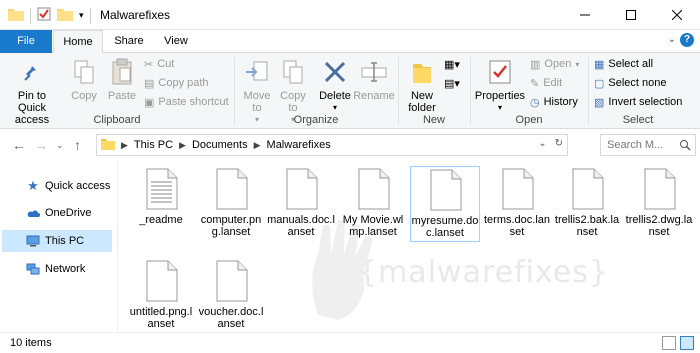 This screenshot has width=700, height=353. Describe the element at coordinates (60, 145) in the screenshot. I see `recent-locations-icon: ⌄` at that location.